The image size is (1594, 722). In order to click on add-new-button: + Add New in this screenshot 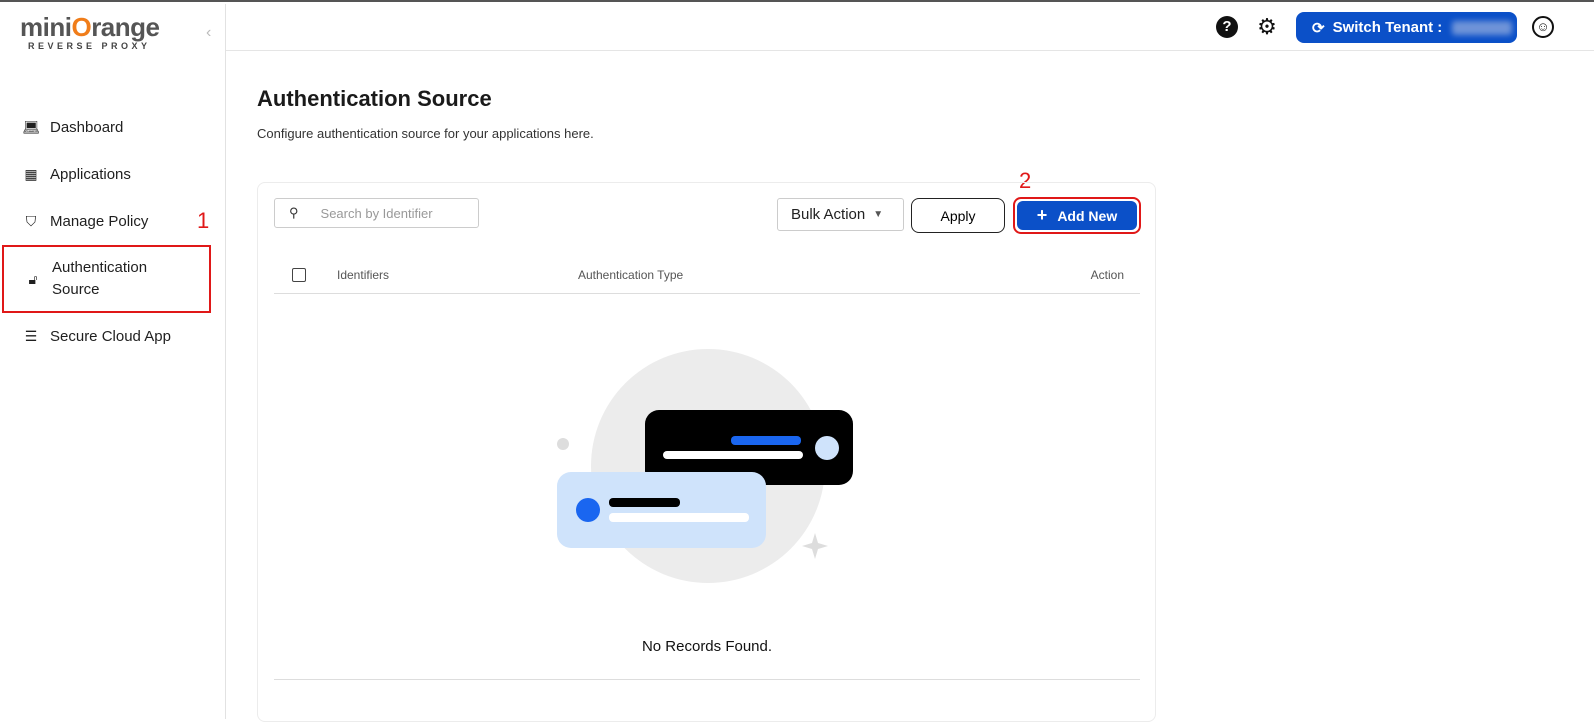, I will do `click(1077, 215)`.